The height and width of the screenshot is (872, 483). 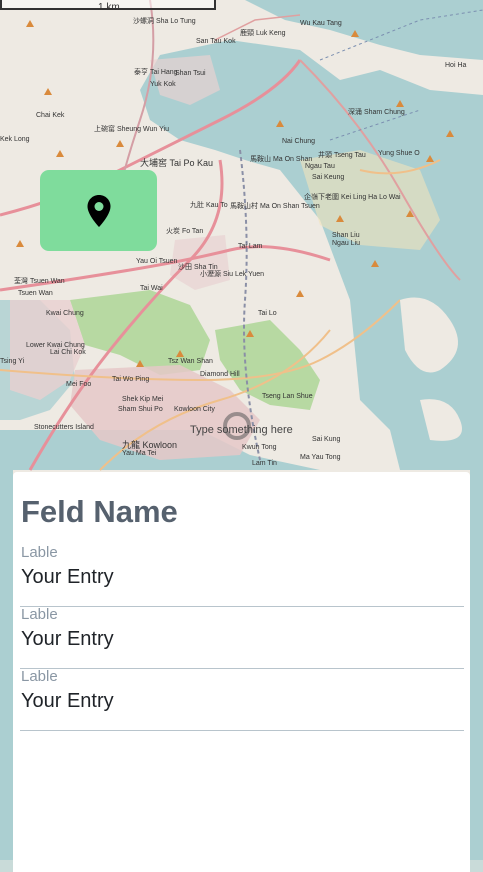 I want to click on map-place-label: Sai Kung, so click(x=326, y=439).